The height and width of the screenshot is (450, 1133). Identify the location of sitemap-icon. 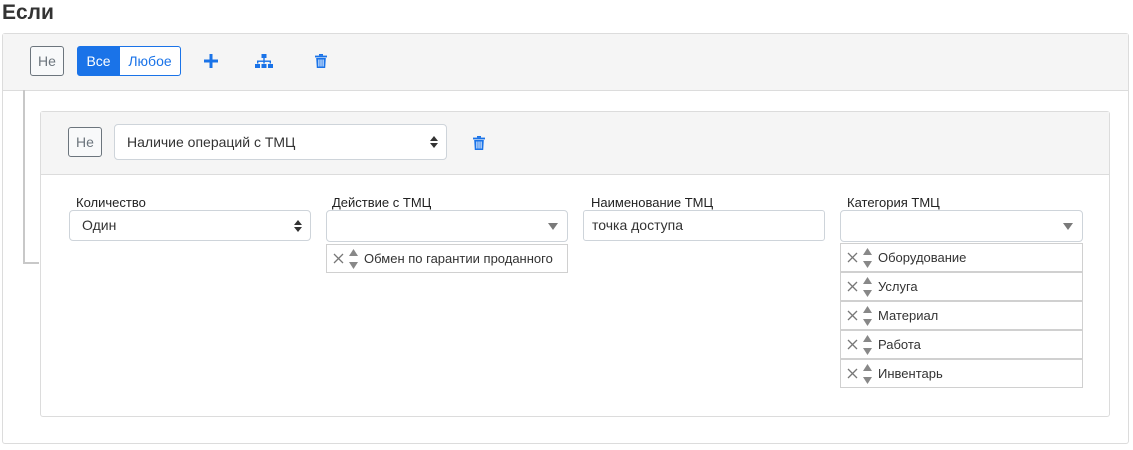
(264, 60).